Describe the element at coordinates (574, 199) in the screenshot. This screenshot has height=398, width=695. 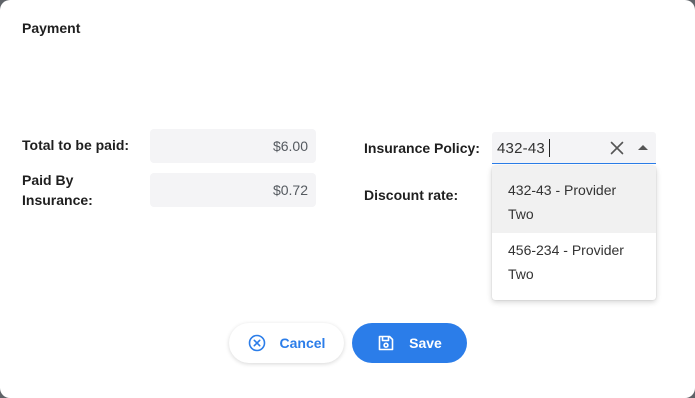
I see `dropdown-option: 432-43 - Provider Two` at that location.